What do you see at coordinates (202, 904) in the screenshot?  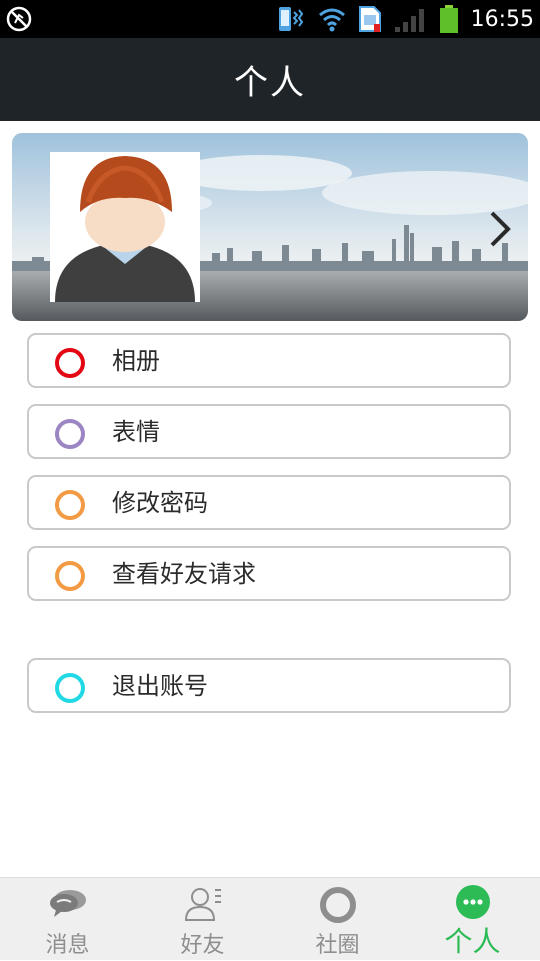 I see `contacts-icon` at bounding box center [202, 904].